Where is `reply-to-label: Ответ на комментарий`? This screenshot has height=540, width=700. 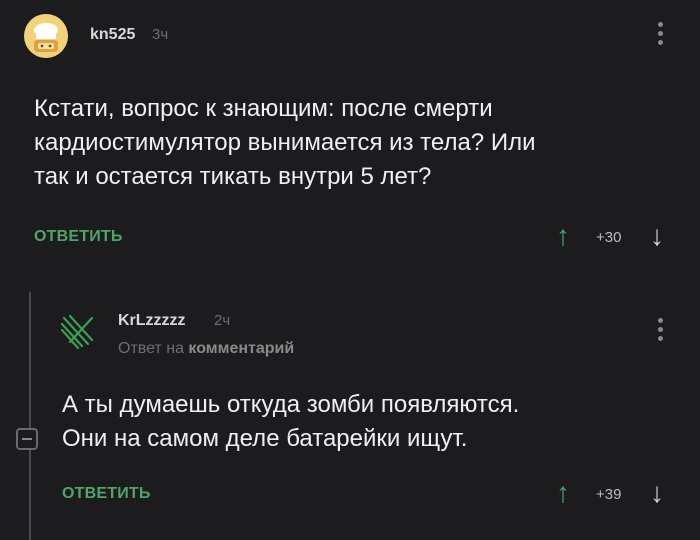 reply-to-label: Ответ на комментарий is located at coordinates (206, 349).